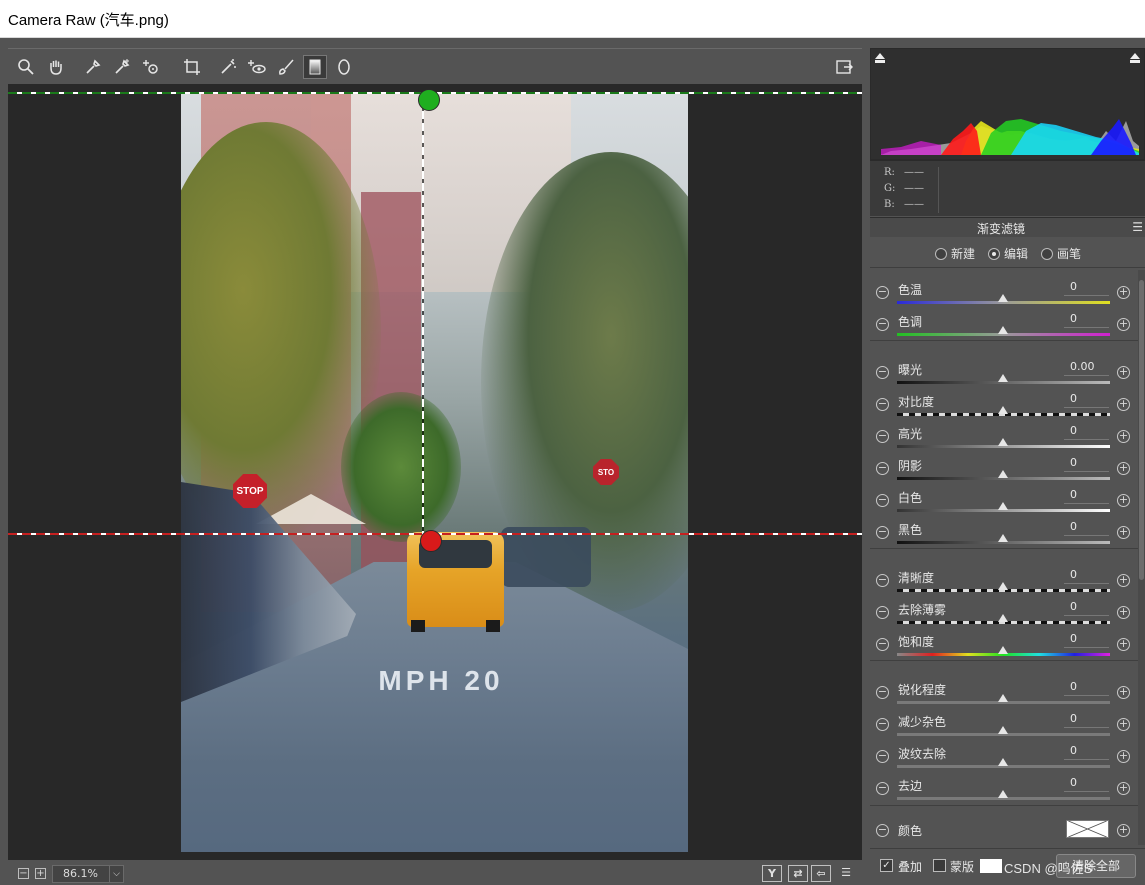 The width and height of the screenshot is (1145, 885). What do you see at coordinates (423, 319) in the screenshot?
I see `gradient-axis-line` at bounding box center [423, 319].